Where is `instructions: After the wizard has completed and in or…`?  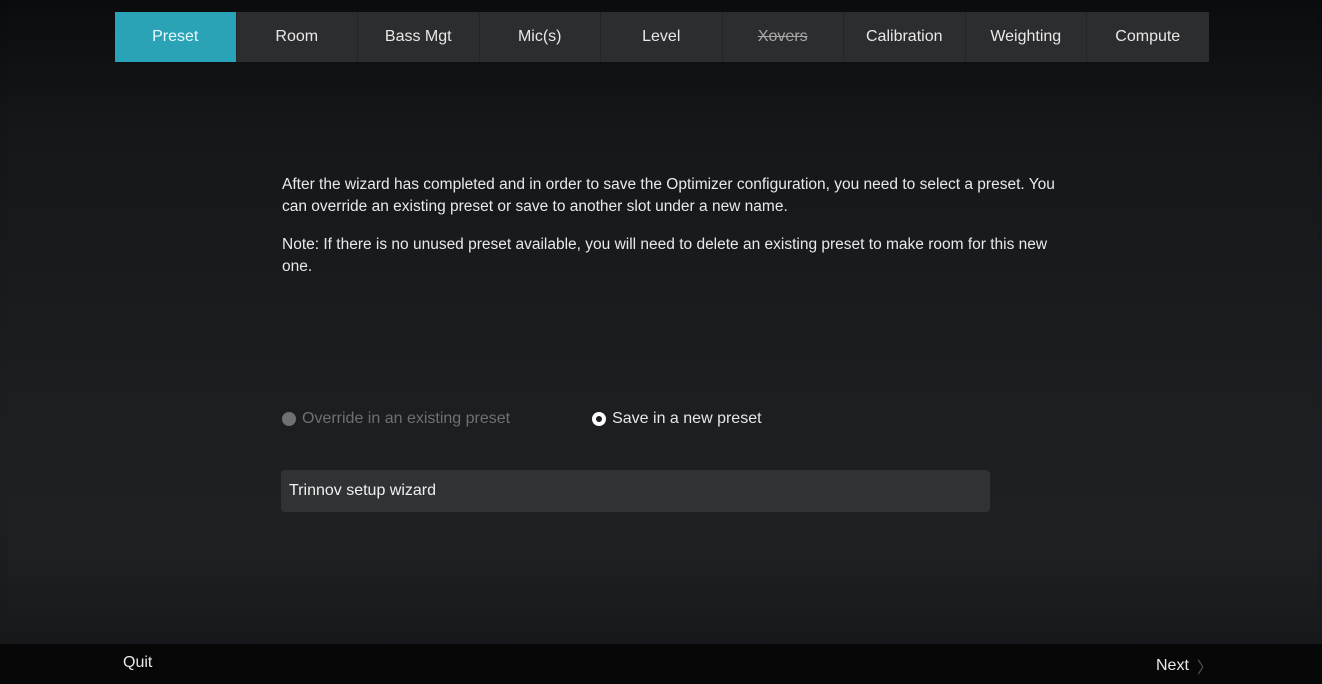
instructions: After the wizard has completed and in or… is located at coordinates (672, 234).